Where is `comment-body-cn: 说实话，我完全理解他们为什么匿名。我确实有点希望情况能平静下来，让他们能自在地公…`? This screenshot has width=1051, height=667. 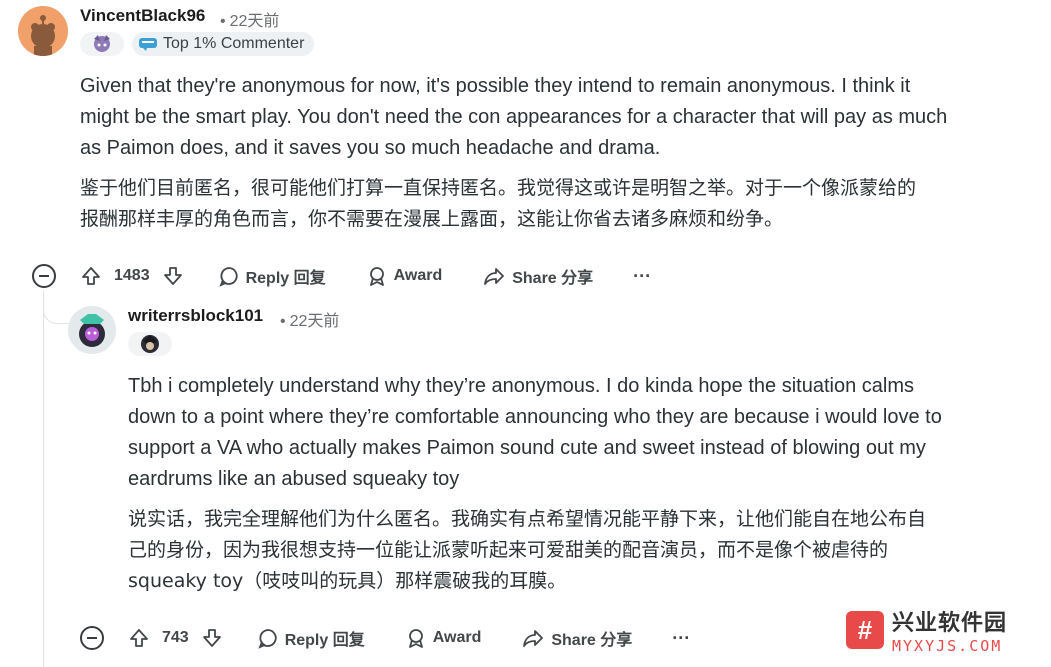 comment-body-cn: 说实话，我完全理解他们为什么匿名。我确实有点希望情况能平静下来，让他们能自在地公… is located at coordinates (527, 550).